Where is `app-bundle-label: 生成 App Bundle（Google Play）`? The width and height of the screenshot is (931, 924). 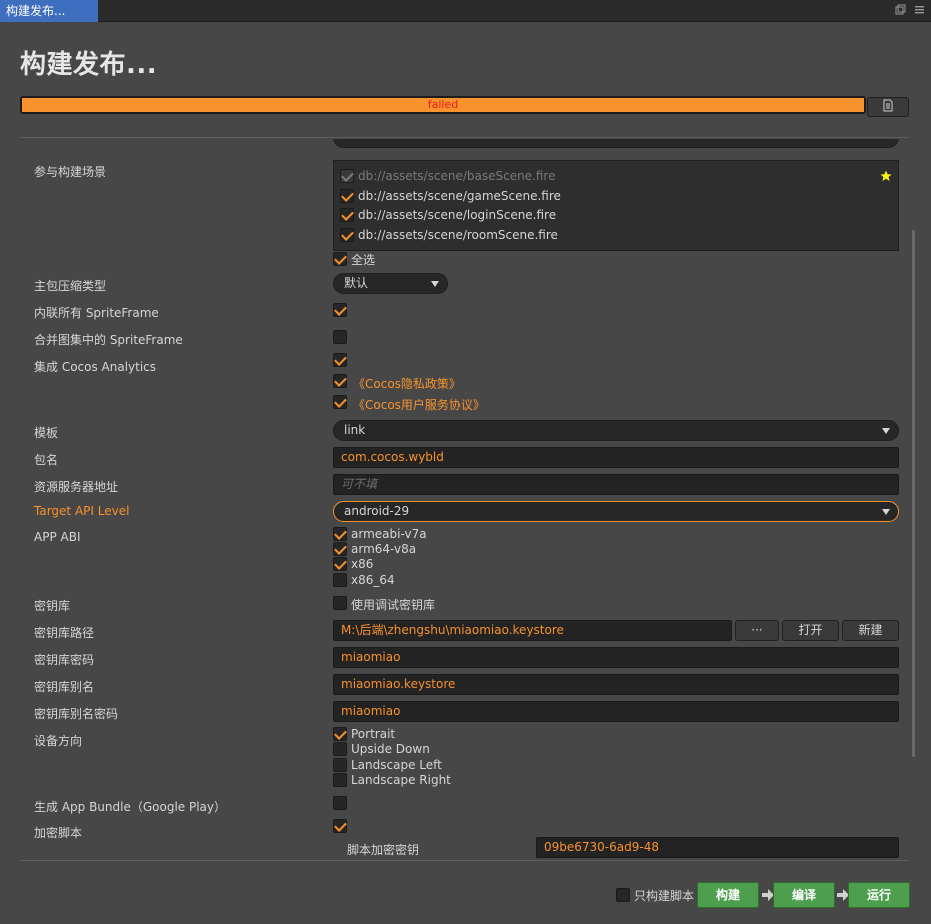
app-bundle-label: 生成 App Bundle（Google Play） is located at coordinates (130, 807).